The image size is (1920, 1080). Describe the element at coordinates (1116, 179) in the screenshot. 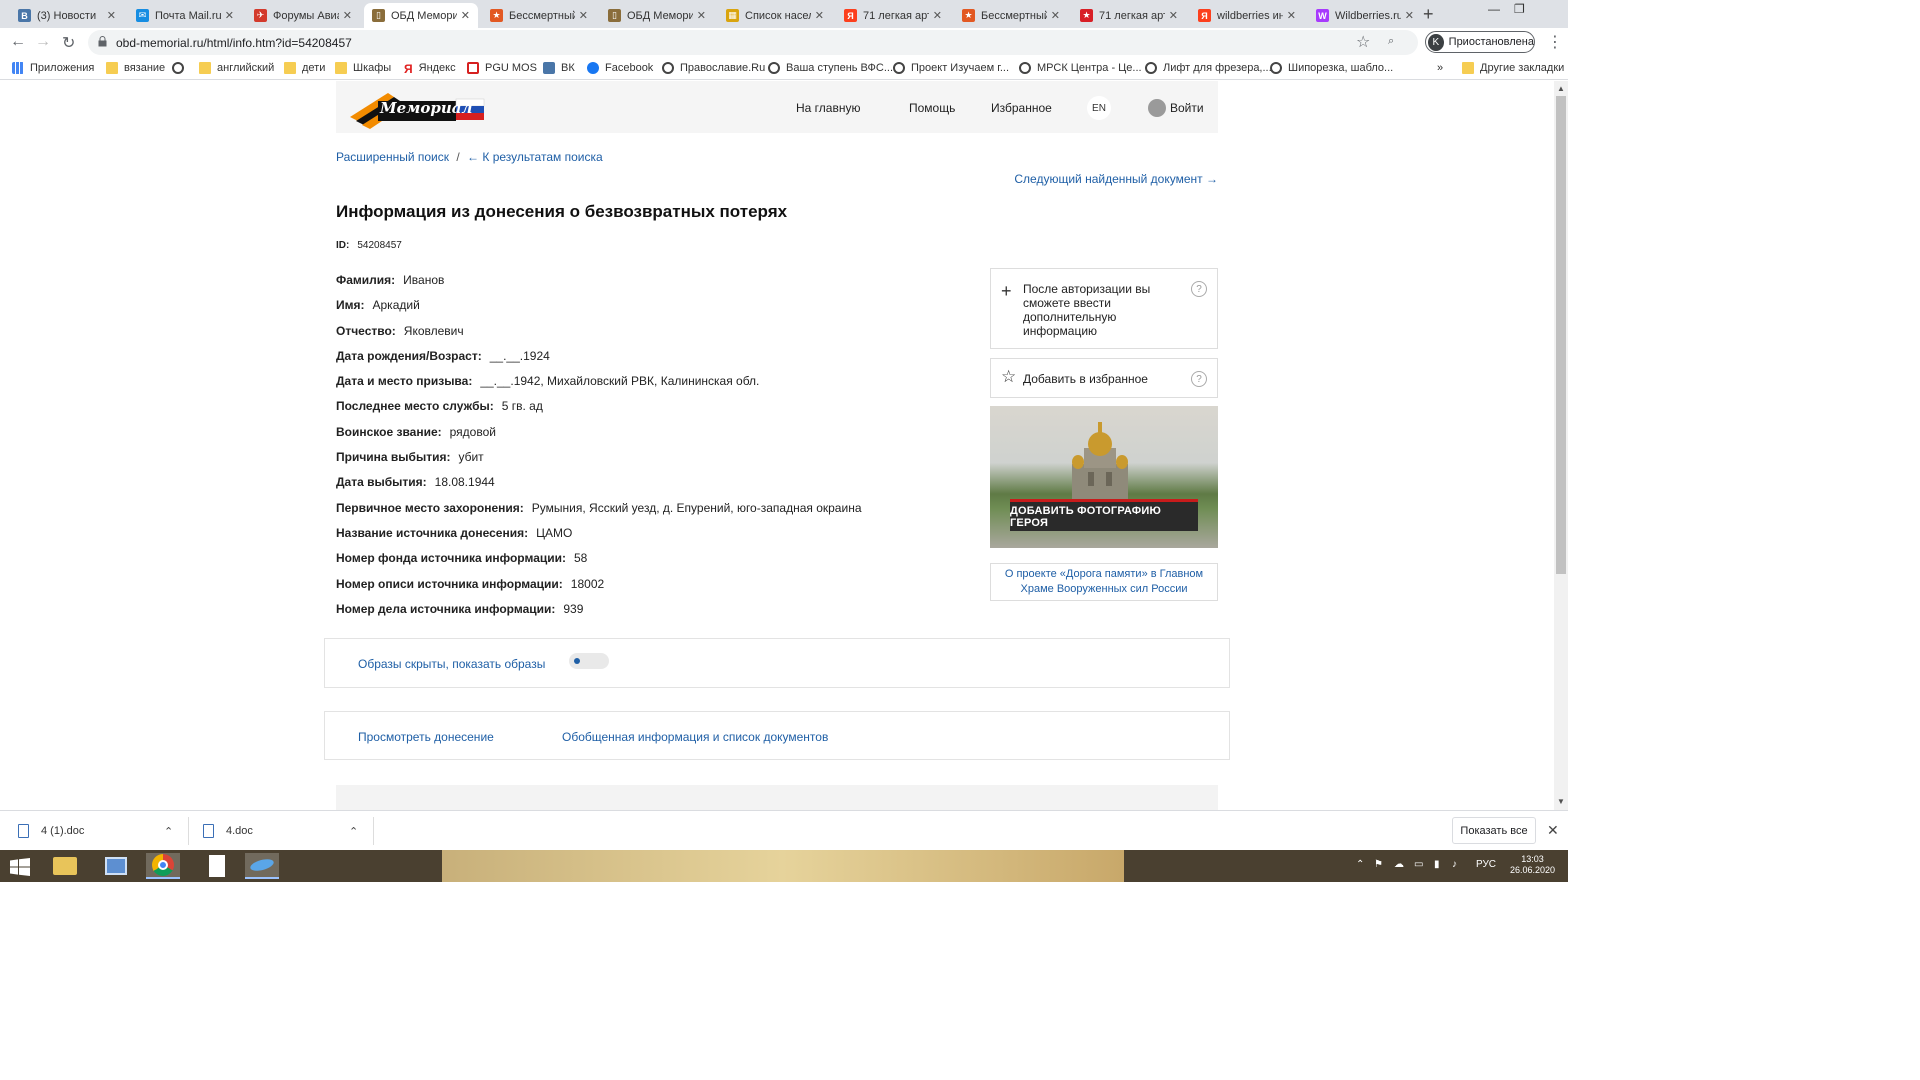

I see `next-document-link: Следующий найденный документ →` at that location.